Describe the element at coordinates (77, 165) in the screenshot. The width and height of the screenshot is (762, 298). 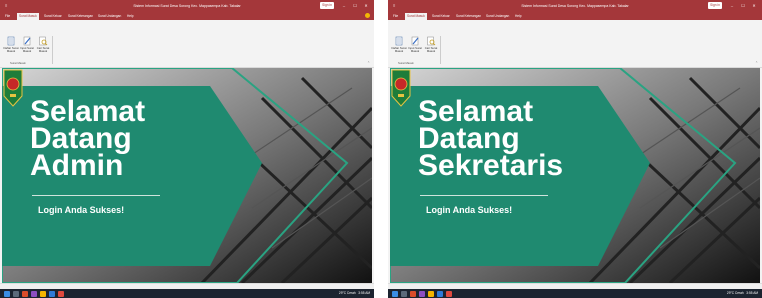
I see `welcome-line-3: Admin` at that location.